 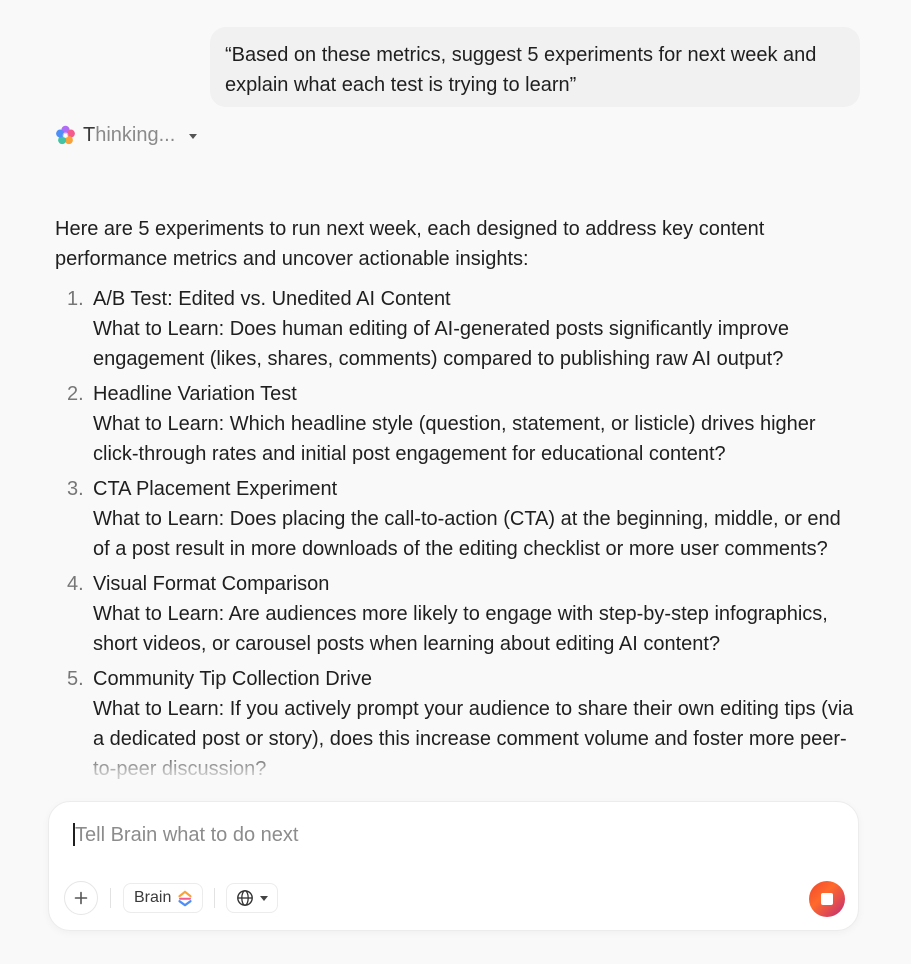 I want to click on experiment-title: Visual Format Comparison, so click(x=211, y=584).